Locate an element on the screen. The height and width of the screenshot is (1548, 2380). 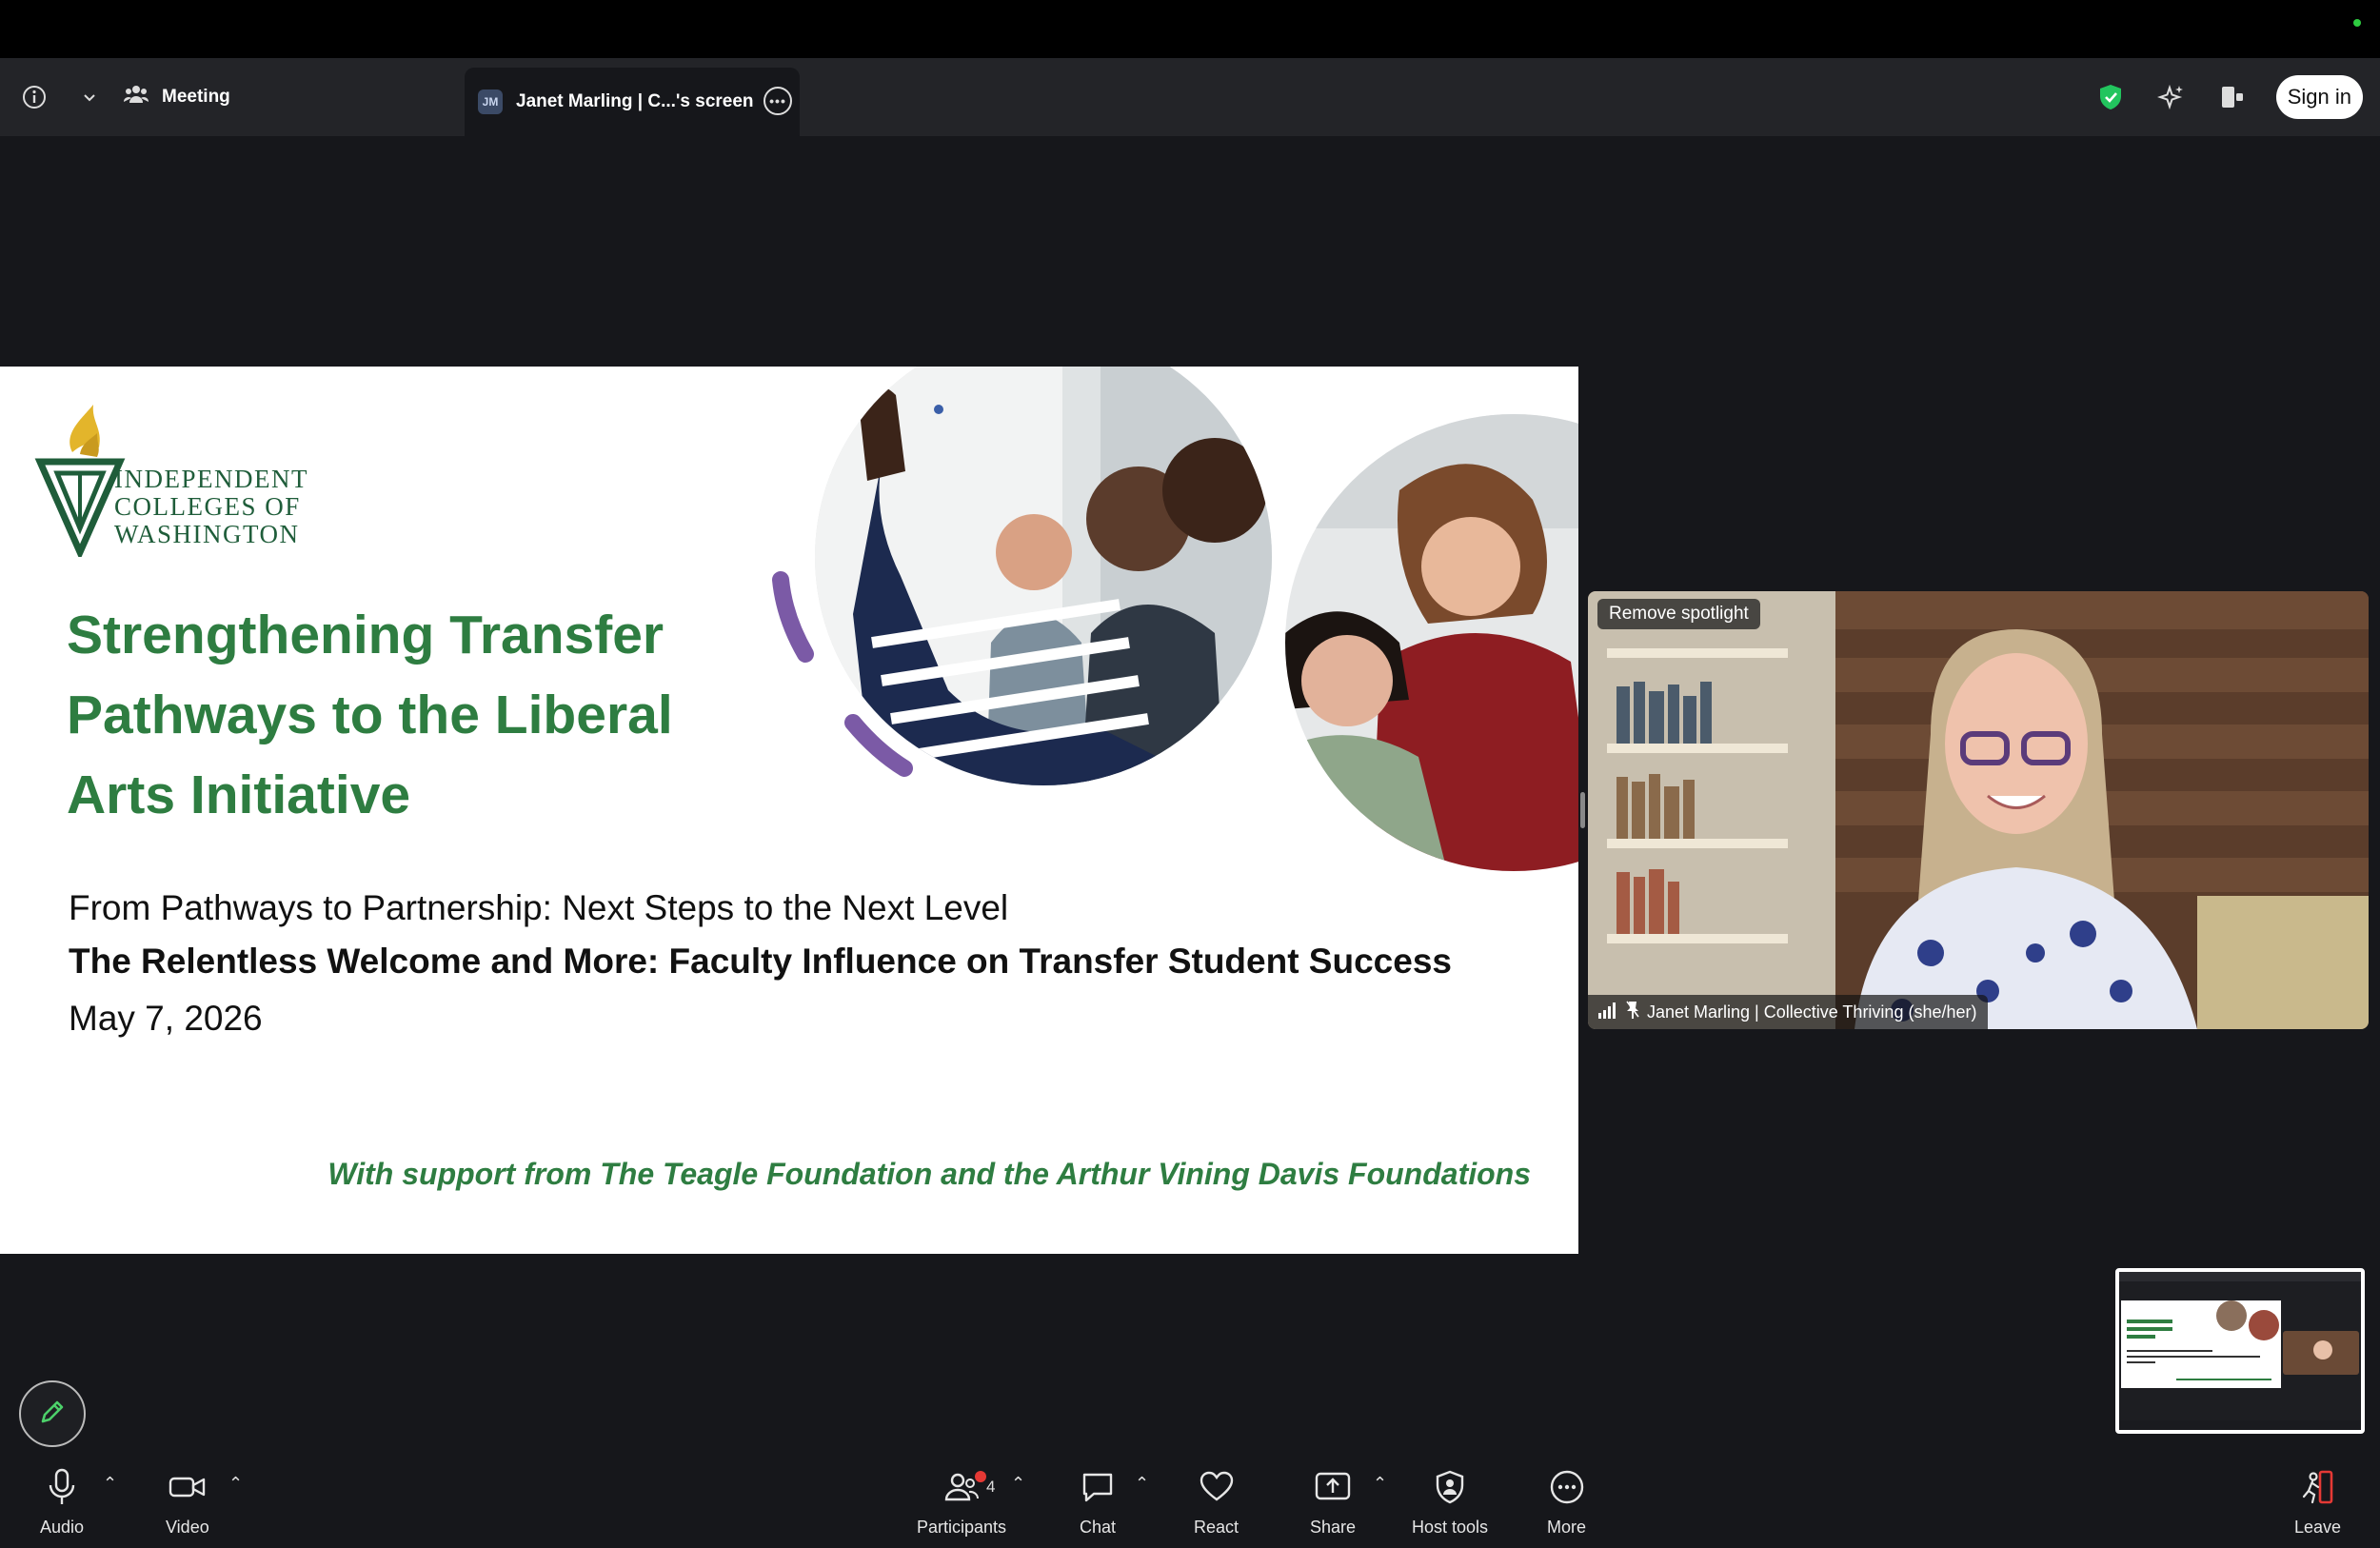
camera-indicator is located at coordinates (2357, 23).